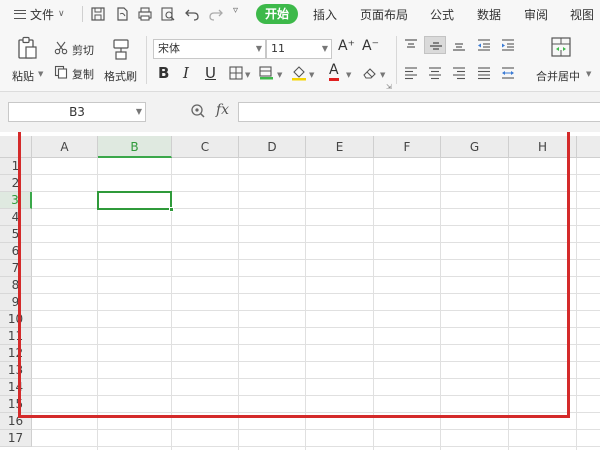  I want to click on hamburger-icon, so click(20, 14).